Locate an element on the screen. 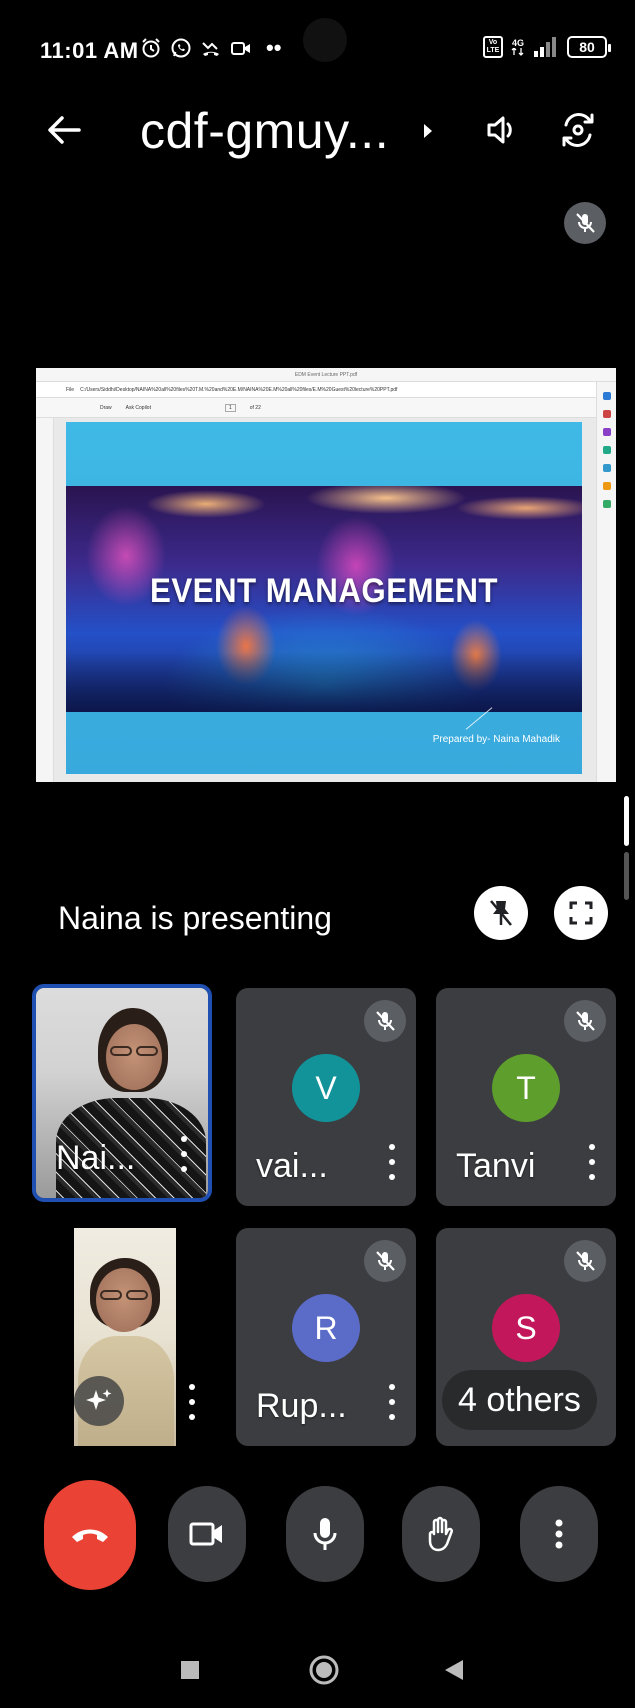 This screenshot has height=1708, width=635. pin-off-icon is located at coordinates (501, 913).